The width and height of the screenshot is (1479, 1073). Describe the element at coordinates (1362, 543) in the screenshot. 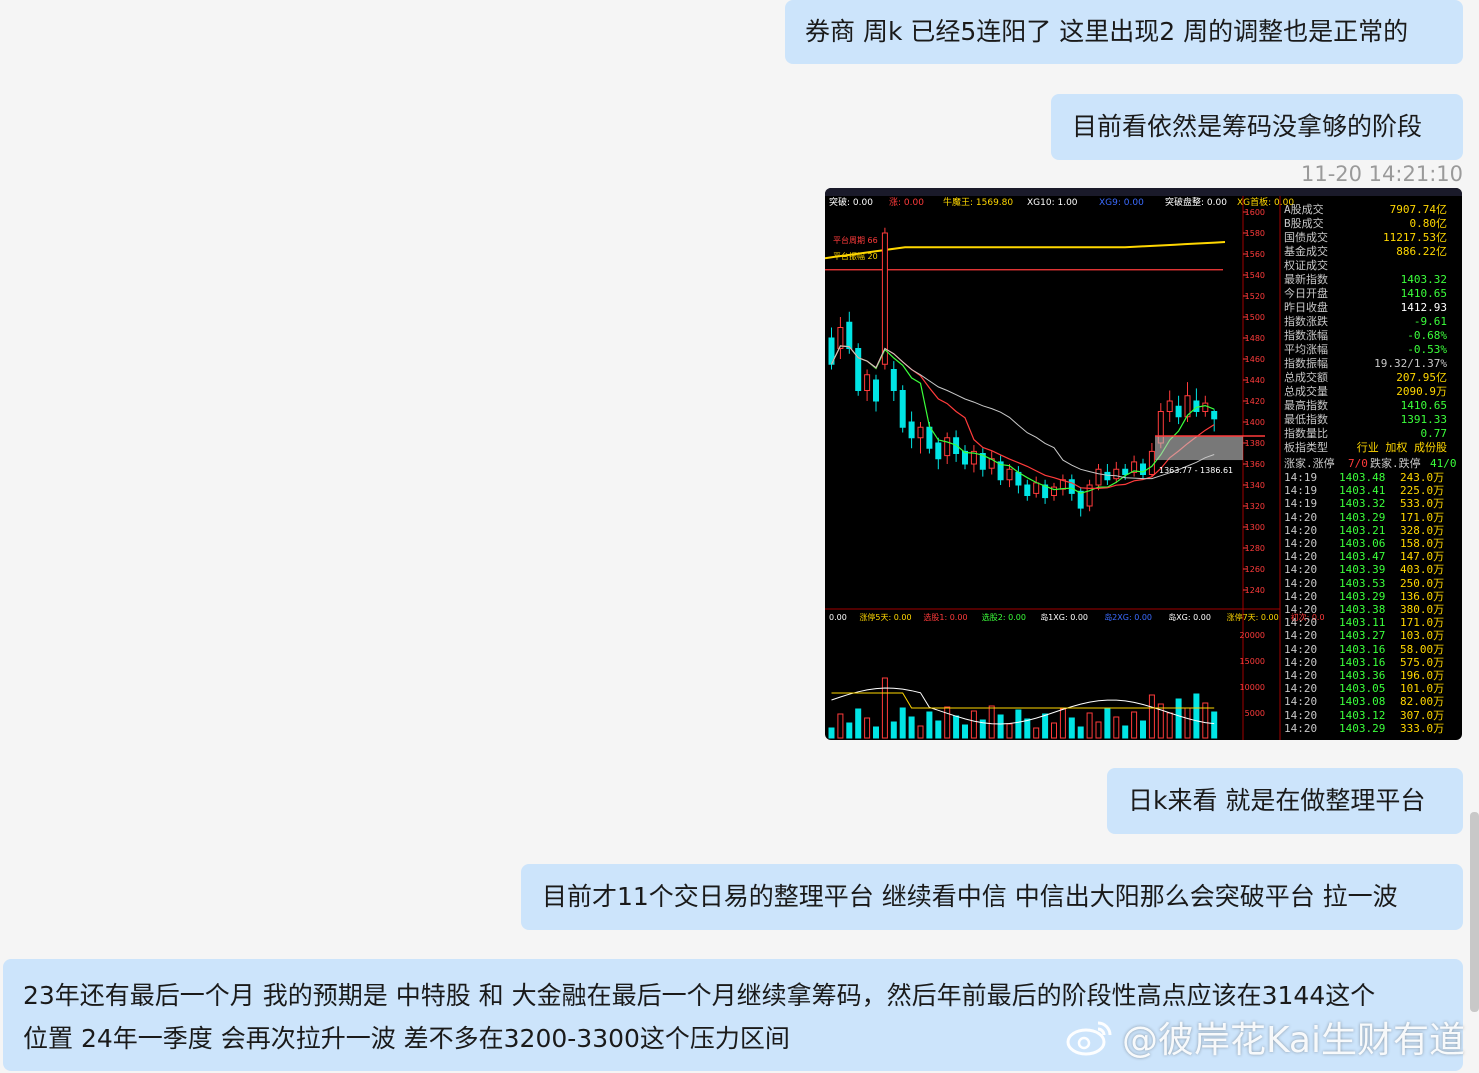

I see `tick-value: 1403.06` at that location.